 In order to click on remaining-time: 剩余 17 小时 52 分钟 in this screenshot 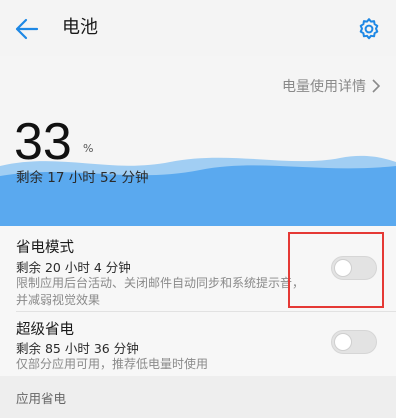, I will do `click(82, 178)`.